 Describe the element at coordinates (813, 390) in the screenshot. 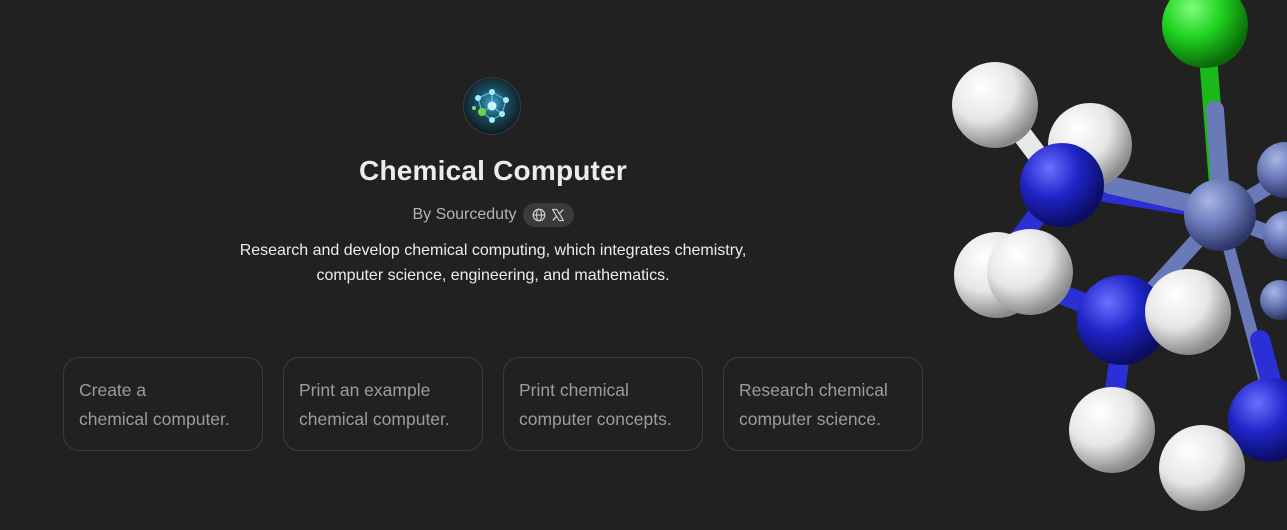

I see `starter-text: Research chemical` at that location.